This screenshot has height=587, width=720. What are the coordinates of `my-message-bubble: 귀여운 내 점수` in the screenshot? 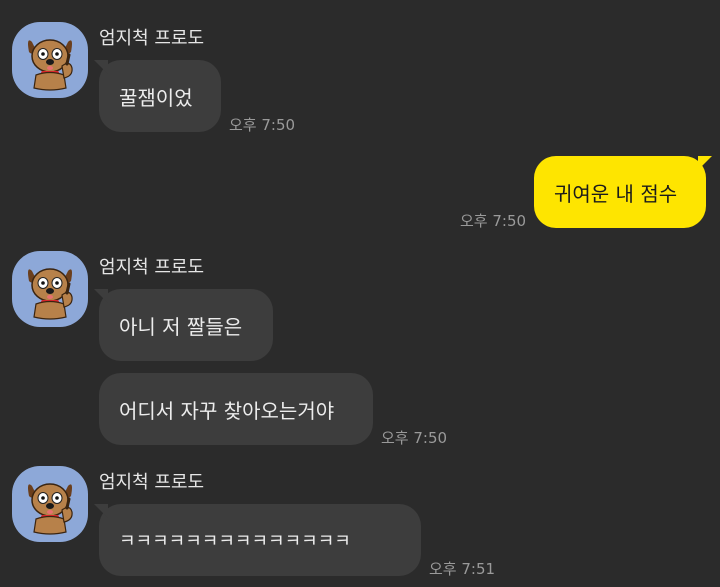 It's located at (623, 192).